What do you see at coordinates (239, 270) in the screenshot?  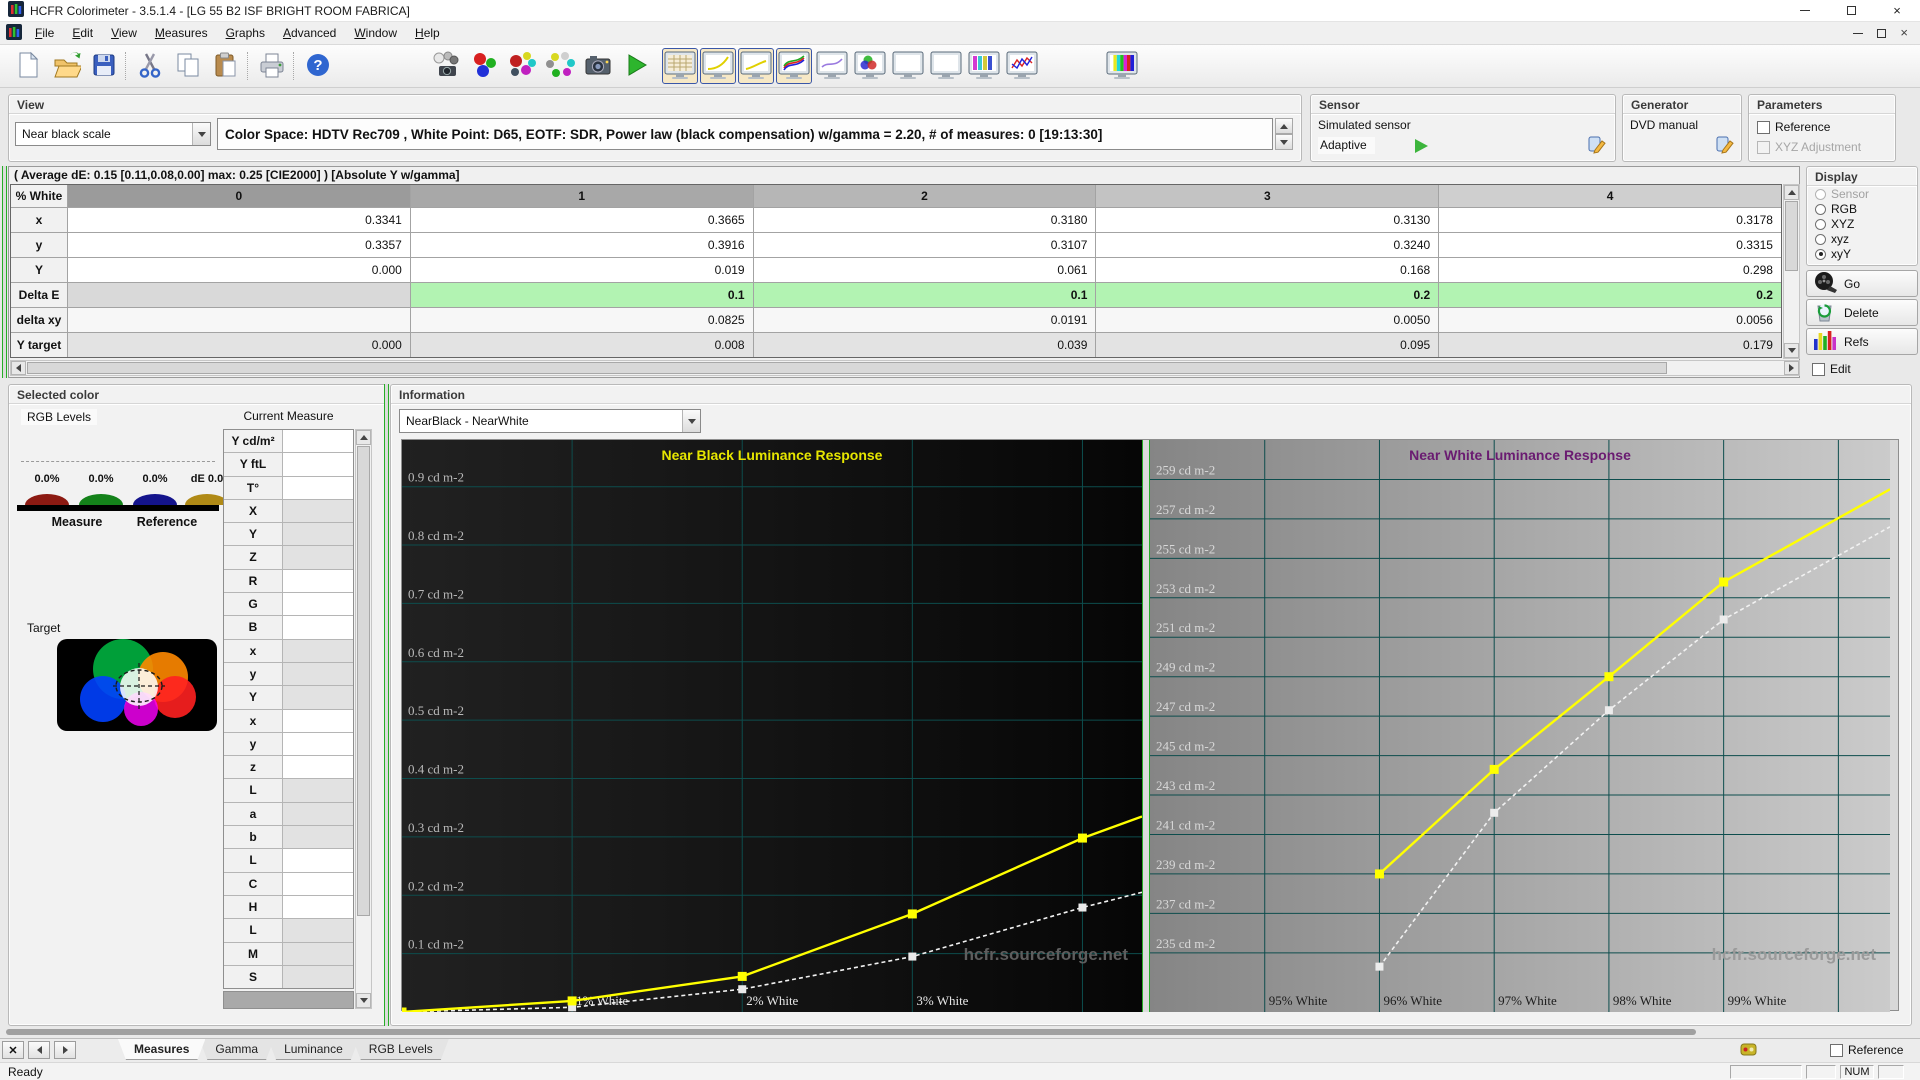 I see `table-cell: 0.000` at bounding box center [239, 270].